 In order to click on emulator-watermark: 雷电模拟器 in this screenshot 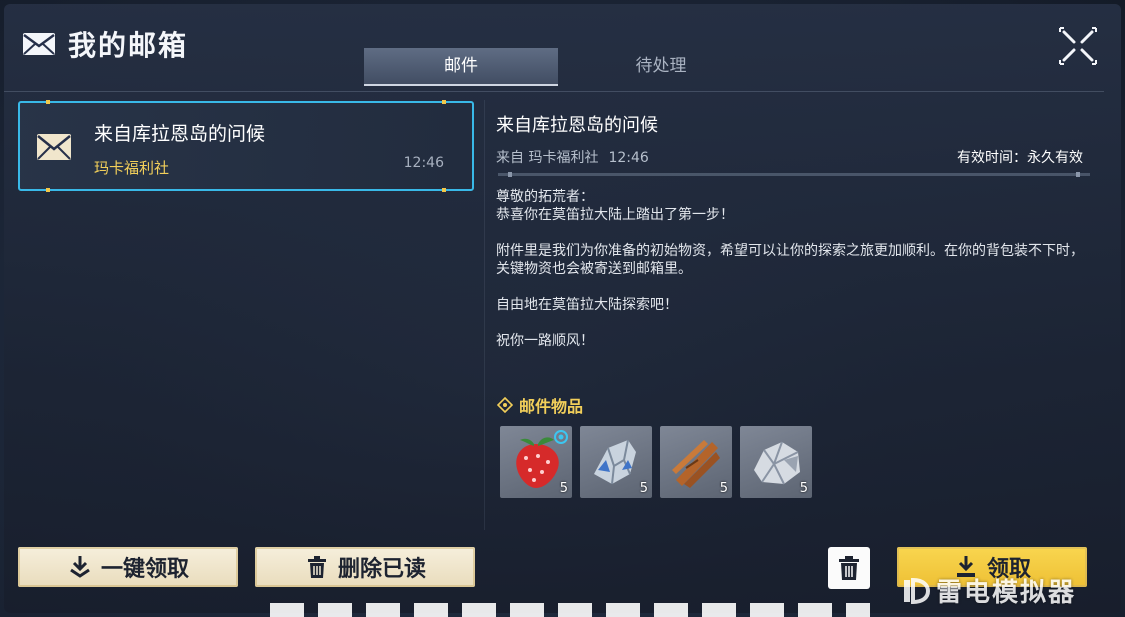, I will do `click(988, 590)`.